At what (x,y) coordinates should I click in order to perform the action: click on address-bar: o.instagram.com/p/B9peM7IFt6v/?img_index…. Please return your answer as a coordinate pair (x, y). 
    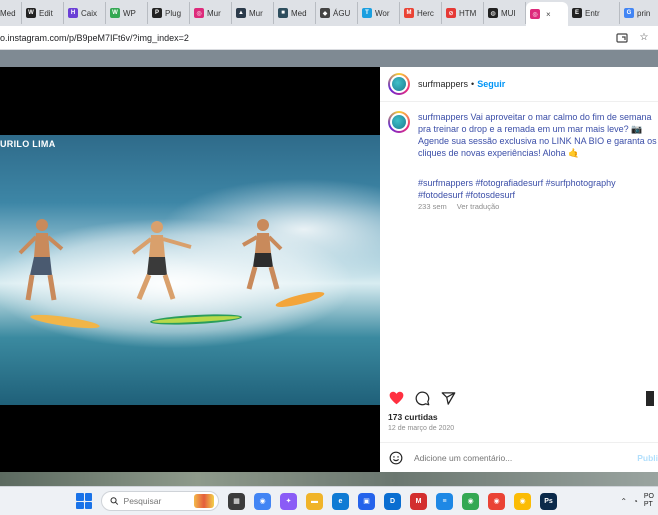
    Looking at the image, I should click on (329, 38).